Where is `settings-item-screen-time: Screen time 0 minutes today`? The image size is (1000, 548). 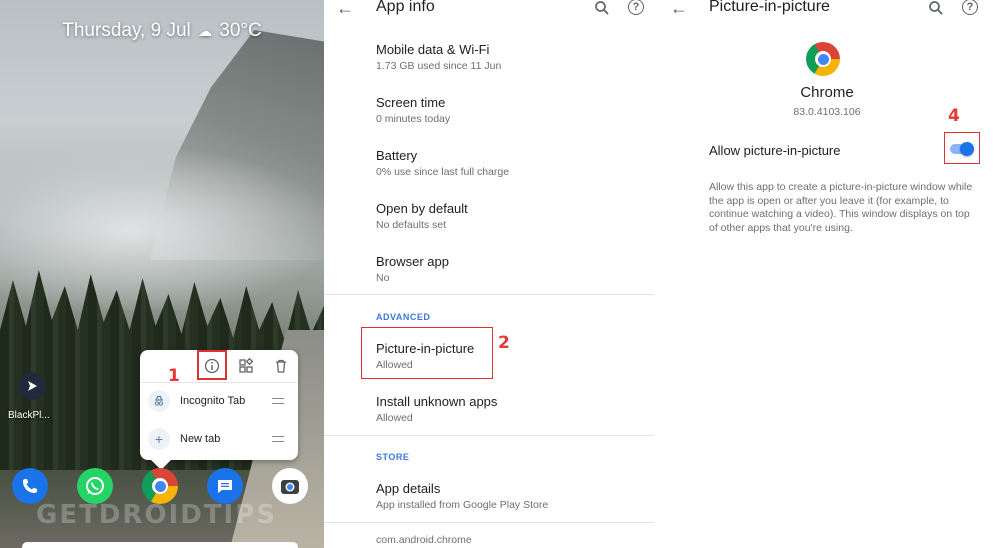 settings-item-screen-time: Screen time 0 minutes today is located at coordinates (413, 110).